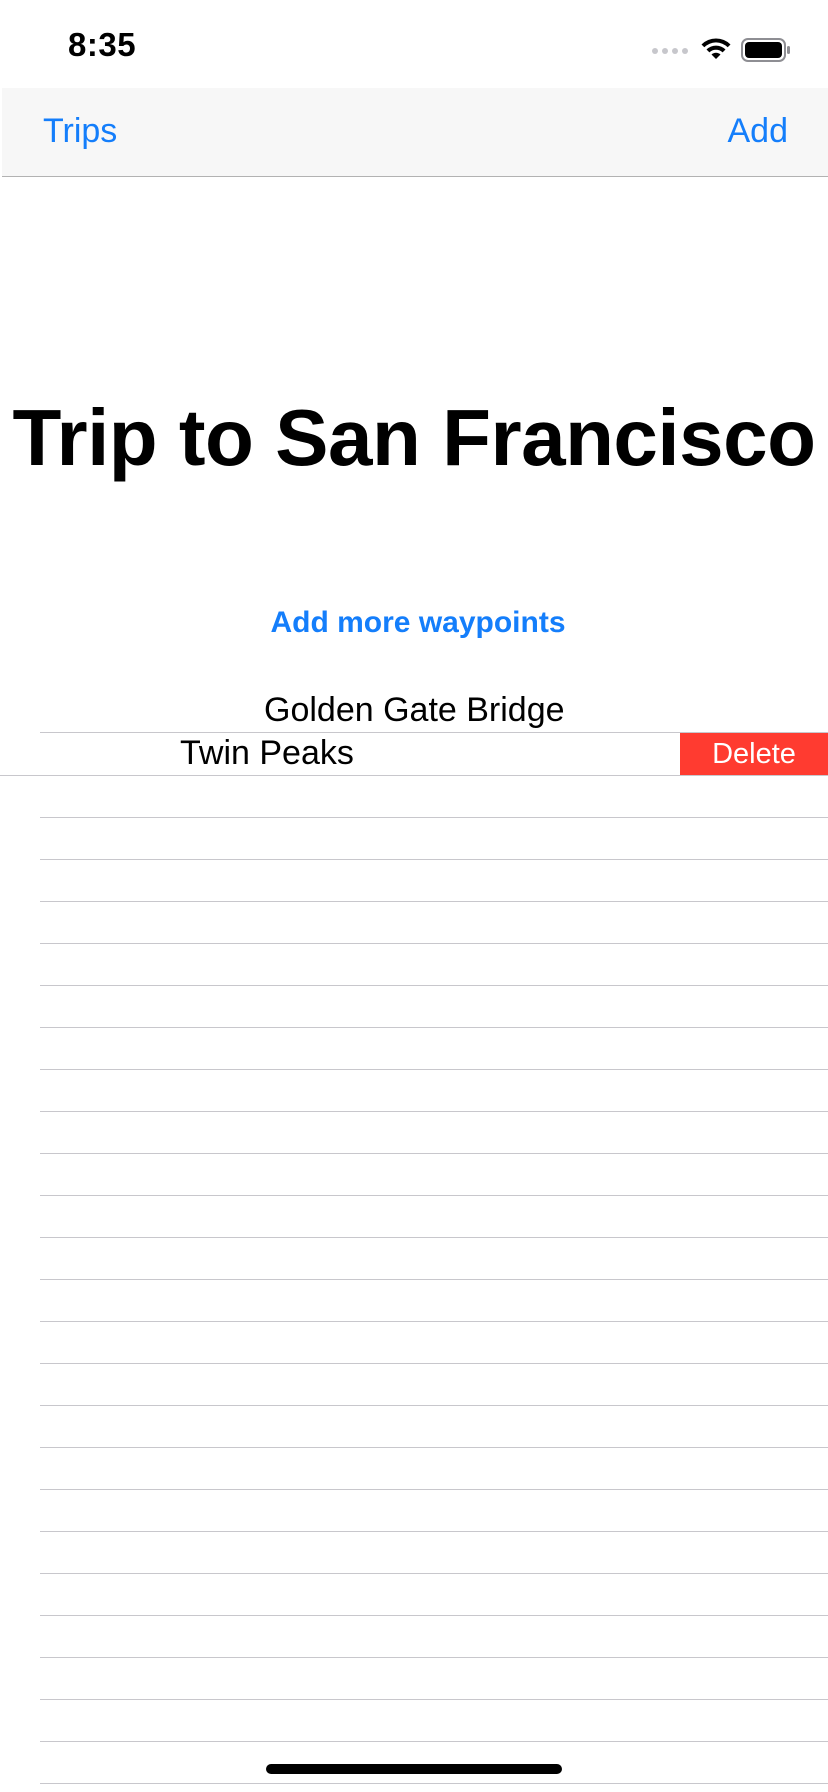 This screenshot has width=828, height=1792. What do you see at coordinates (716, 48) in the screenshot?
I see `wifi-icon` at bounding box center [716, 48].